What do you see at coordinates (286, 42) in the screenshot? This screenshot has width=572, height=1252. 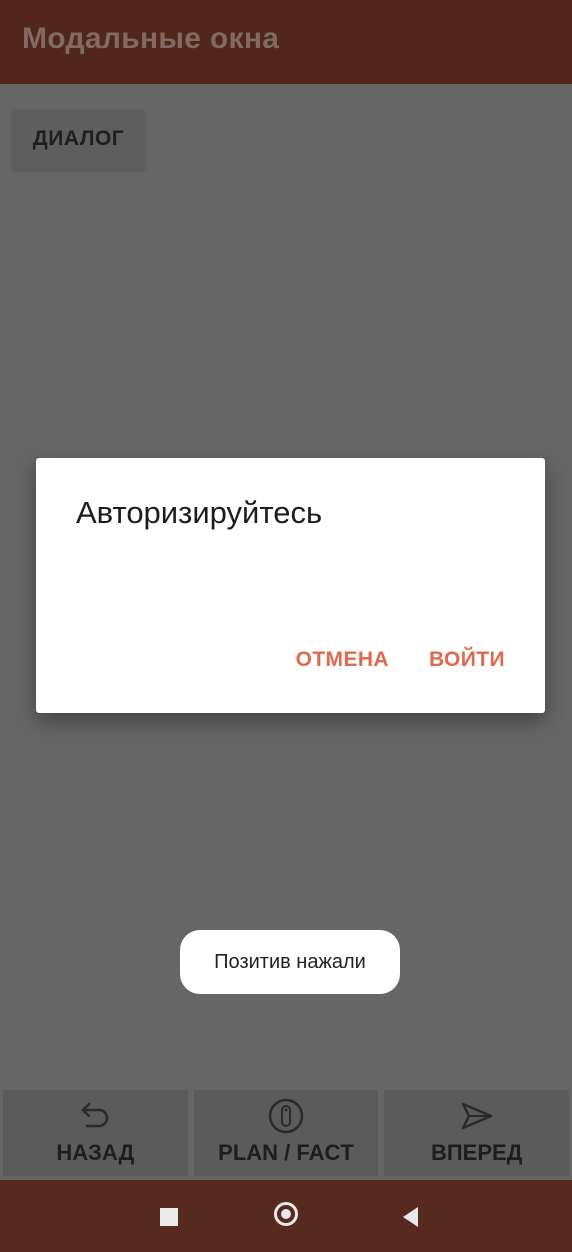 I see `app-bar: Модальные окна` at bounding box center [286, 42].